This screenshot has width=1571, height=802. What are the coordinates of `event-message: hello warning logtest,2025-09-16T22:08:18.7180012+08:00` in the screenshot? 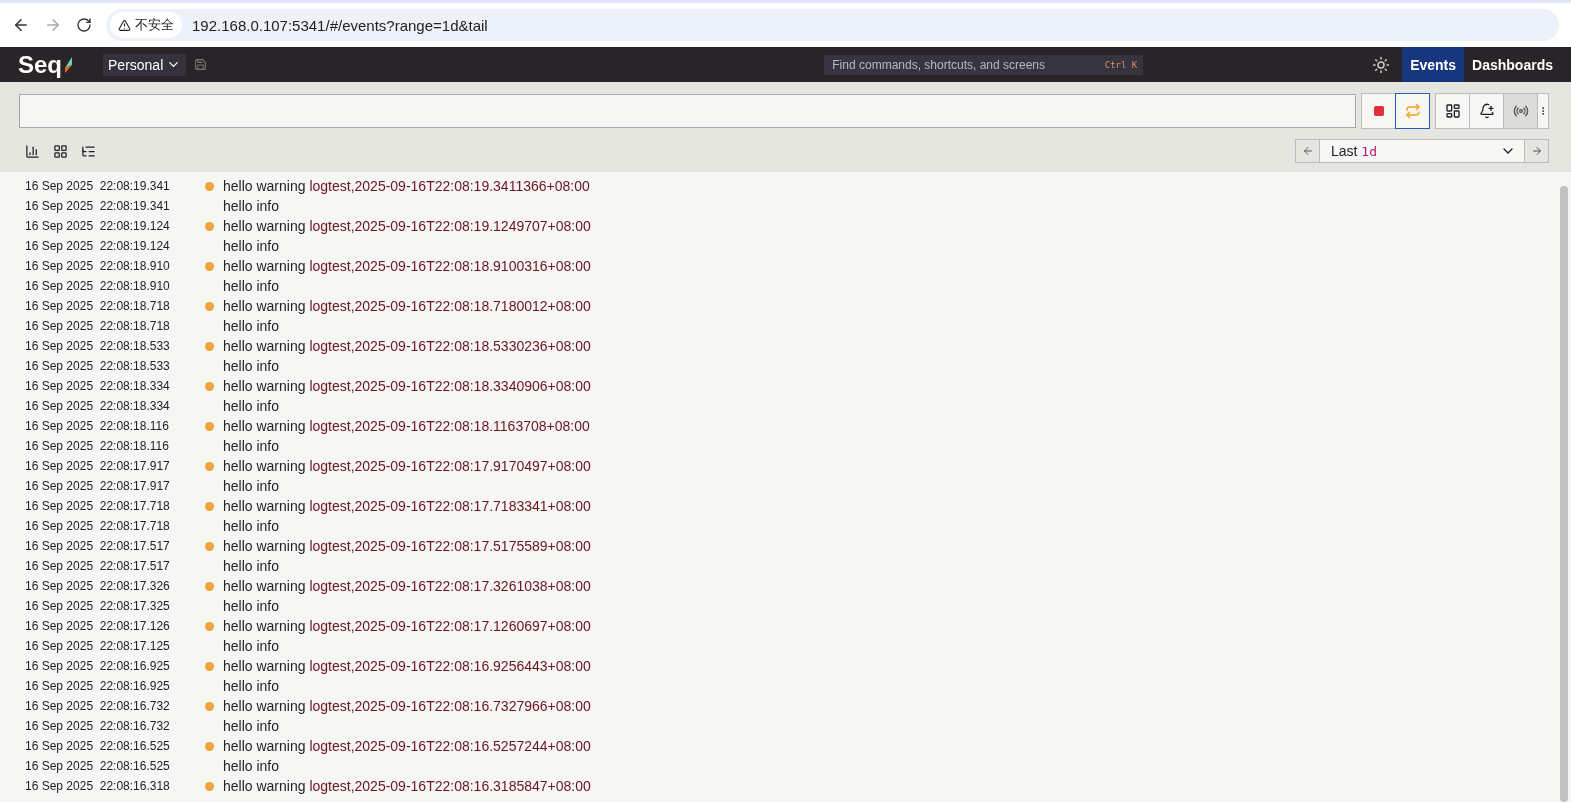 It's located at (407, 306).